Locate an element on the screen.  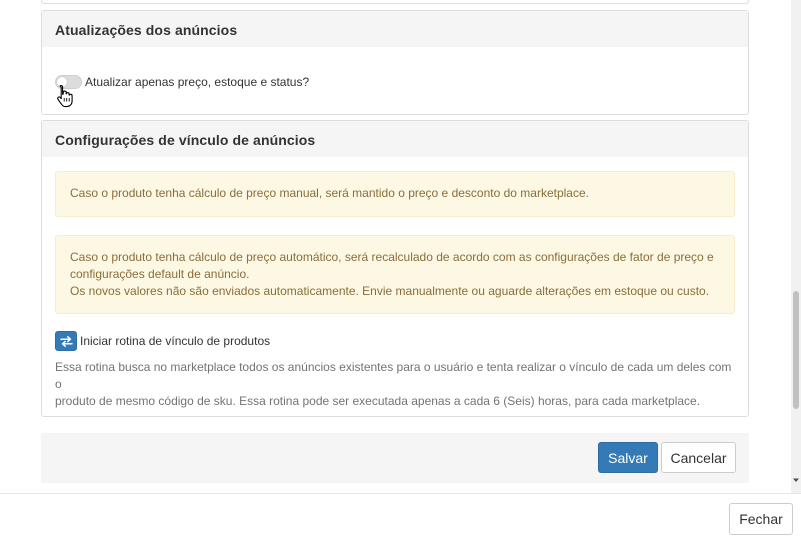
exchange-arrows-icon is located at coordinates (66, 341).